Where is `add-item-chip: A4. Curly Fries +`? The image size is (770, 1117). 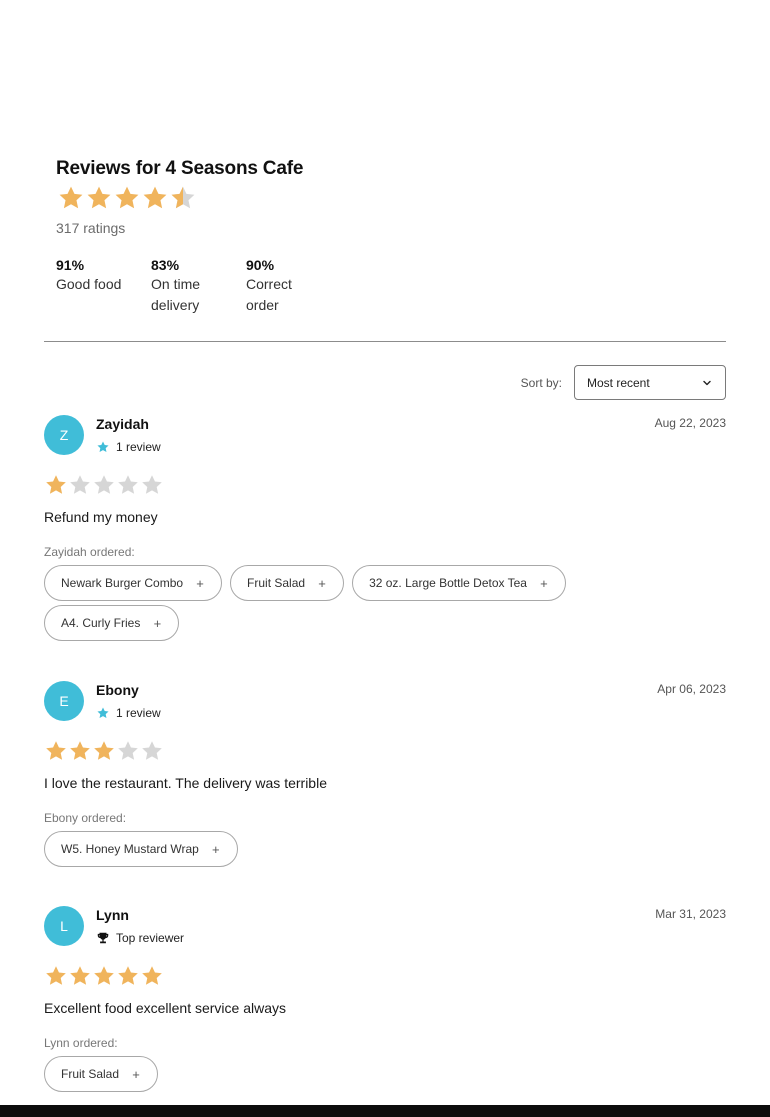 add-item-chip: A4. Curly Fries + is located at coordinates (112, 623).